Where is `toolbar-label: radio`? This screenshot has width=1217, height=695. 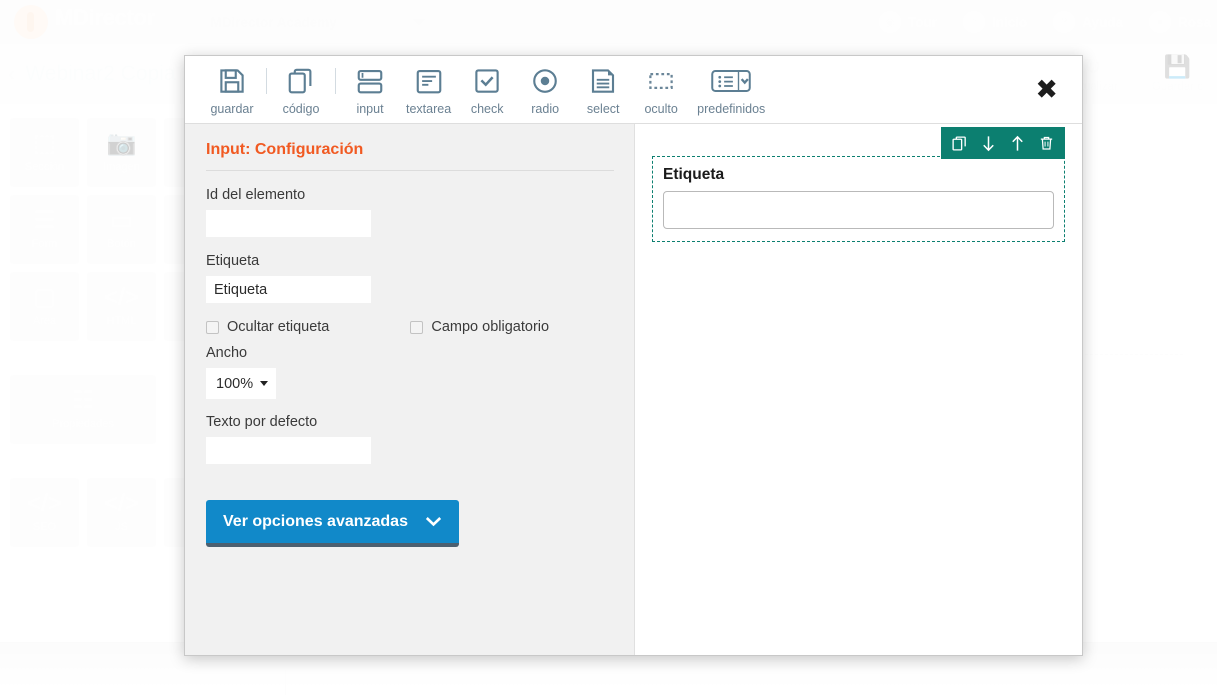 toolbar-label: radio is located at coordinates (545, 108).